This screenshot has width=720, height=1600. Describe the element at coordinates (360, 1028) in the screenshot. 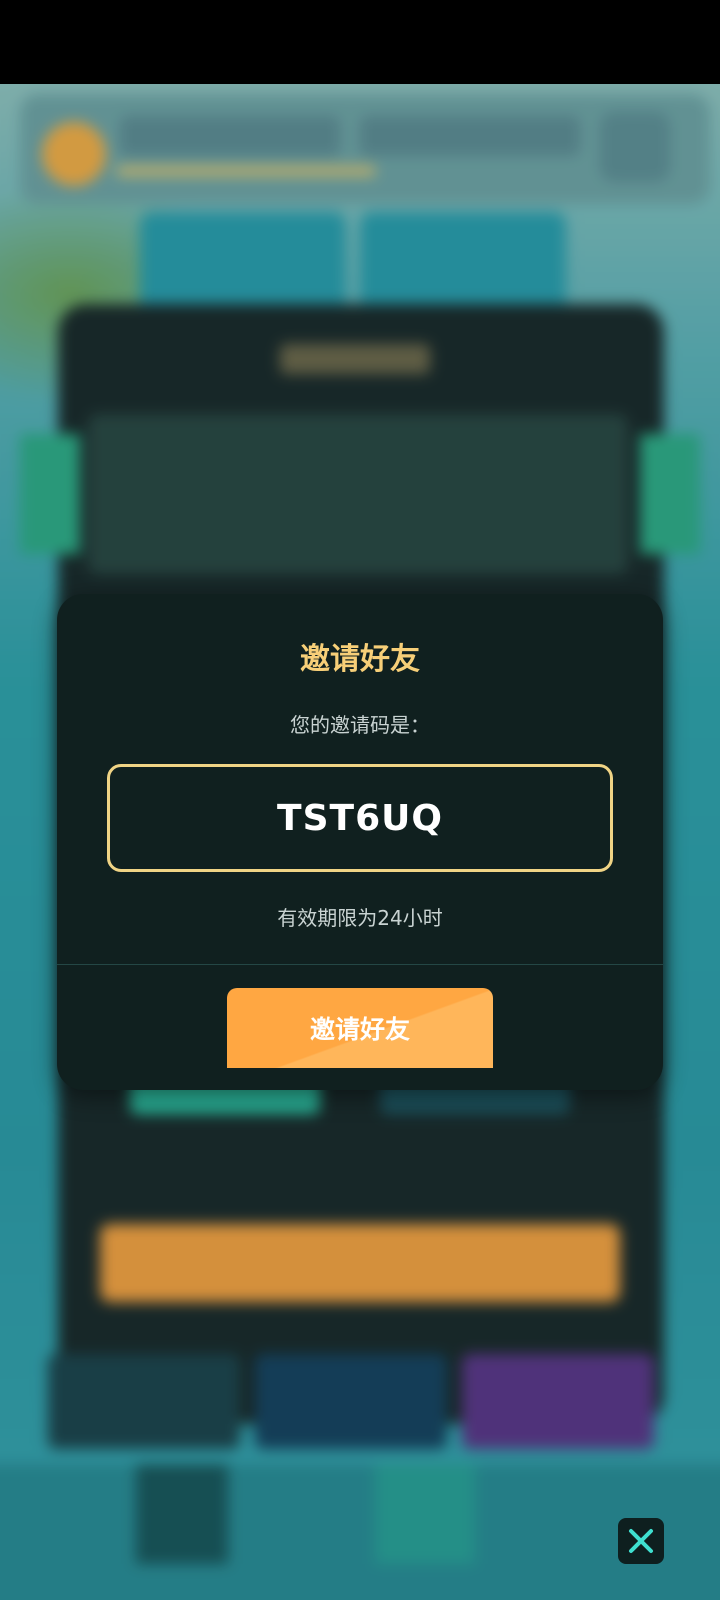

I see `invite-friends-button: 邀请好友` at that location.